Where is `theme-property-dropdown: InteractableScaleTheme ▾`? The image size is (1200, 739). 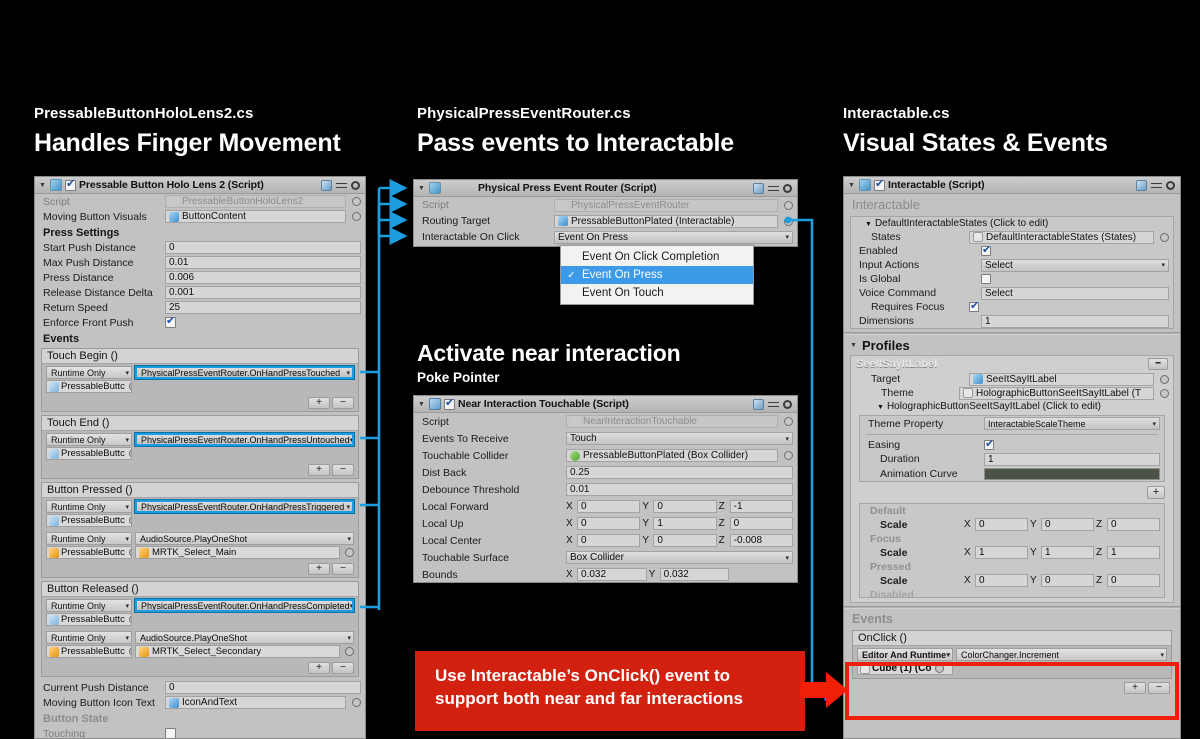
theme-property-dropdown: InteractableScaleTheme ▾ is located at coordinates (1072, 423).